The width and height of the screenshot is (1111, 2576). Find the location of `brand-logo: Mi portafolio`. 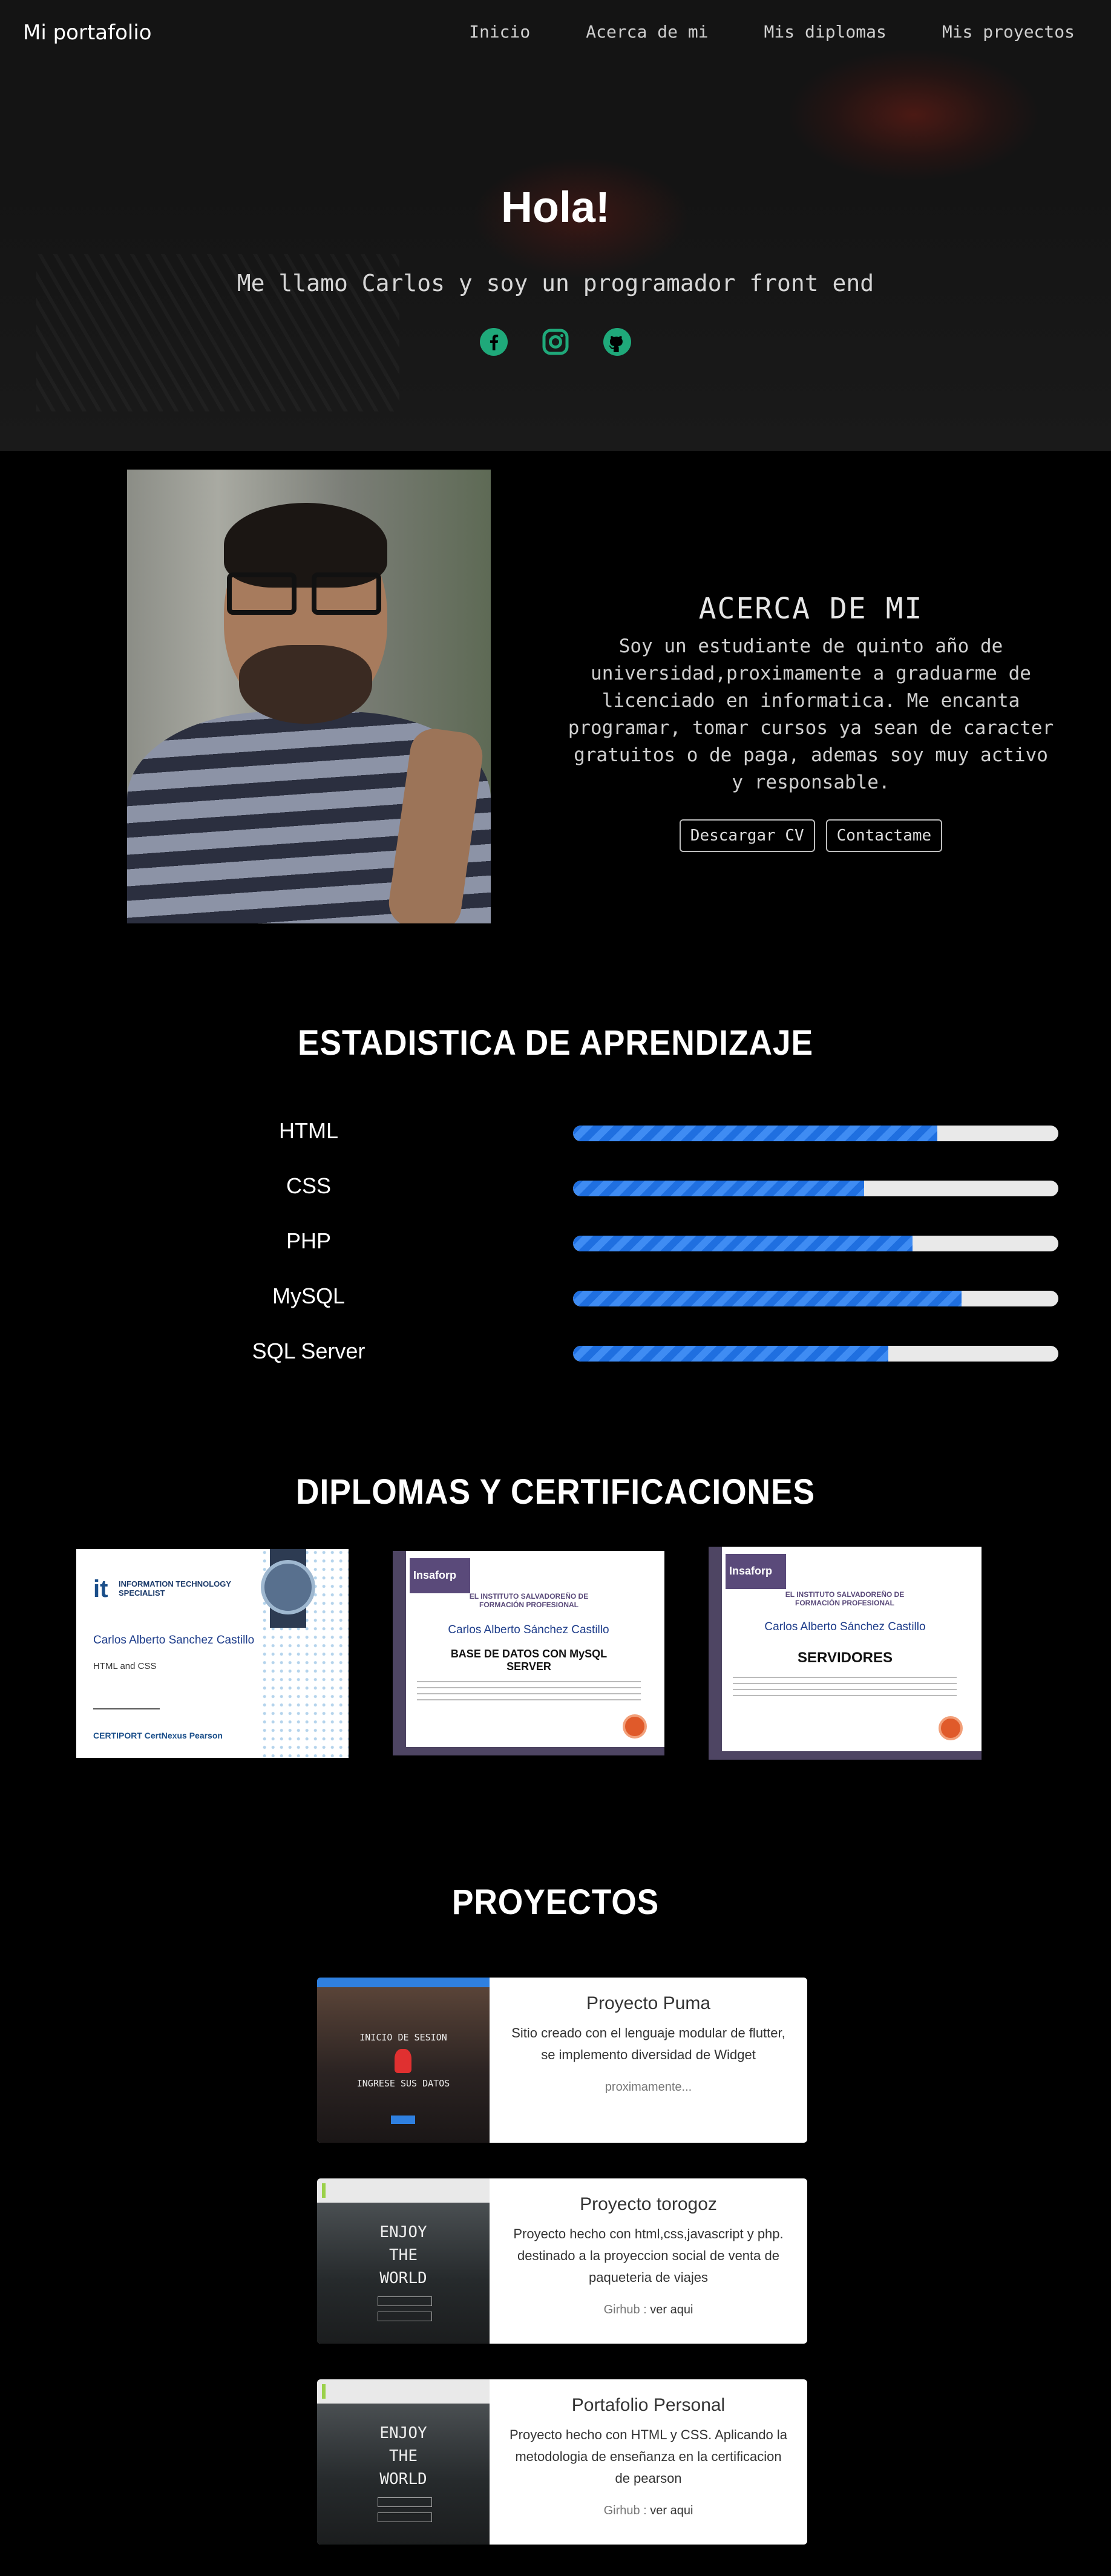

brand-logo: Mi portafolio is located at coordinates (87, 33).